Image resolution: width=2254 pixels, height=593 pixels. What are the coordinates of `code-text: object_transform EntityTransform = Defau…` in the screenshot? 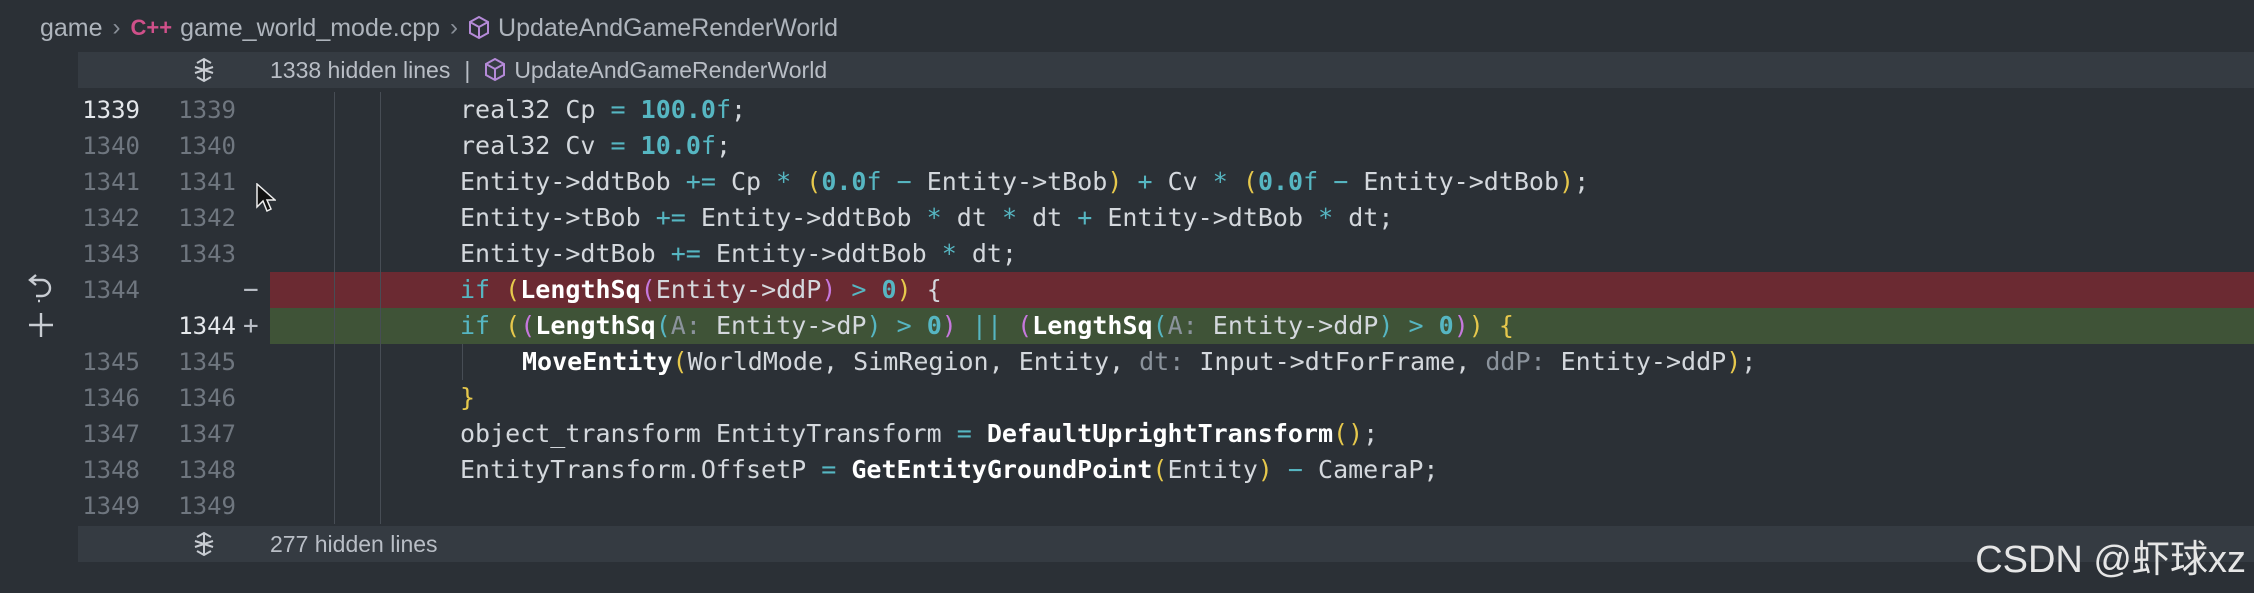 It's located at (919, 433).